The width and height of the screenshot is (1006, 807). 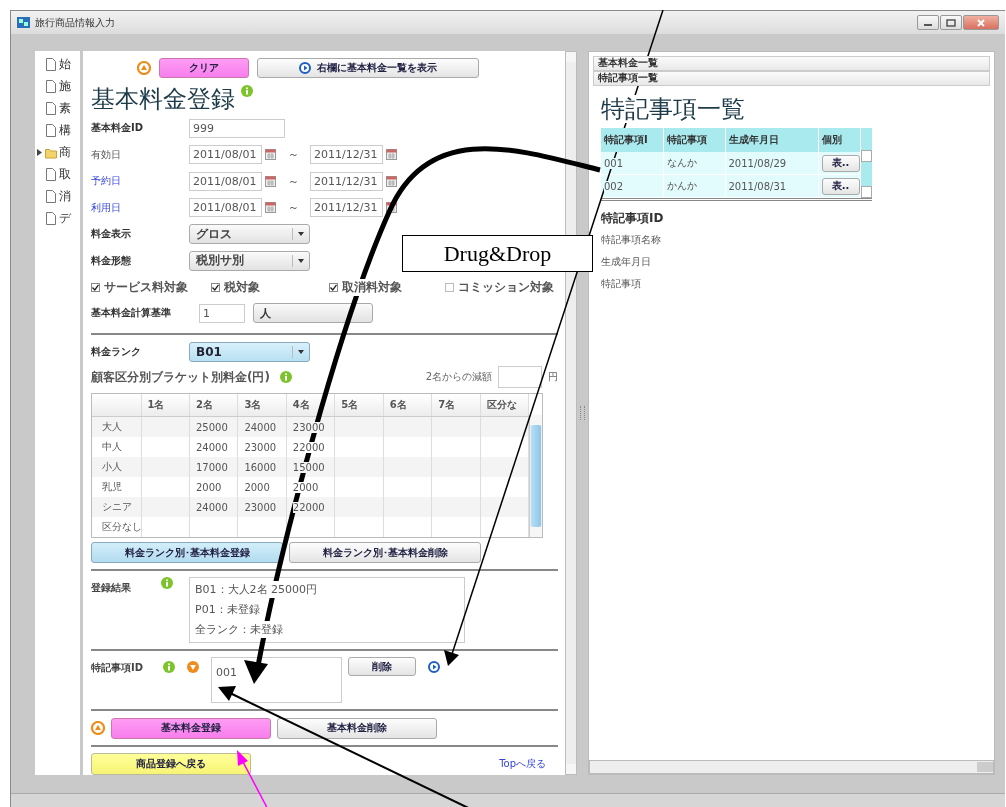 I want to click on column-header: 区分な, so click(x=504, y=405).